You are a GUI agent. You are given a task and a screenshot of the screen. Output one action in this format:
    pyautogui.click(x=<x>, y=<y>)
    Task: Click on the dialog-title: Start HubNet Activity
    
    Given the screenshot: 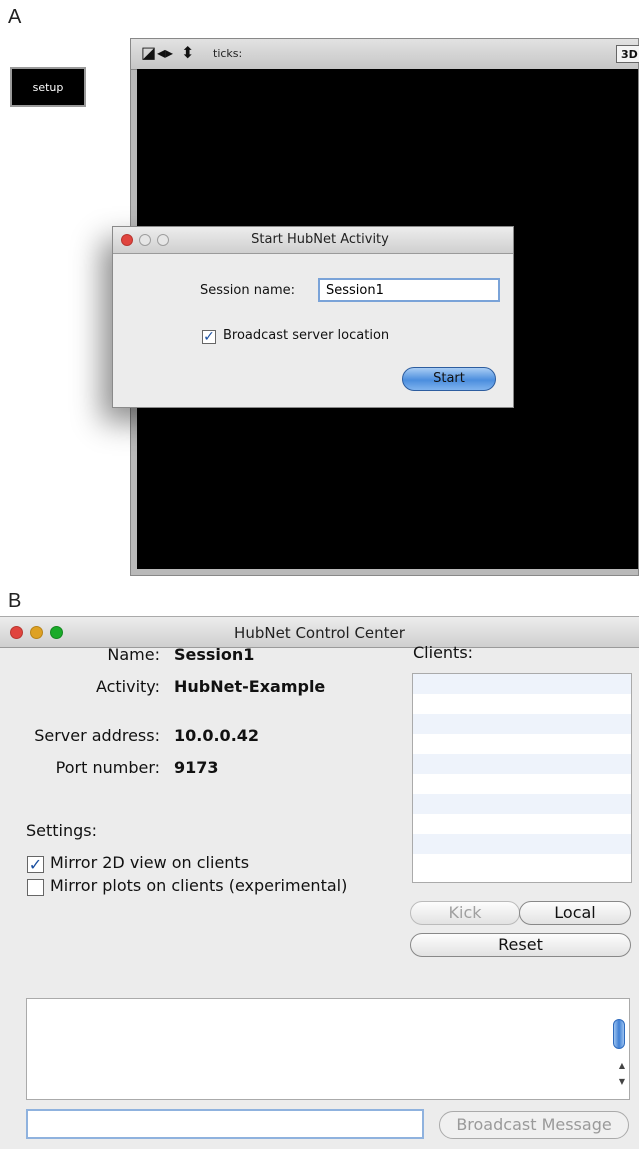 What is the action you would take?
    pyautogui.click(x=320, y=239)
    